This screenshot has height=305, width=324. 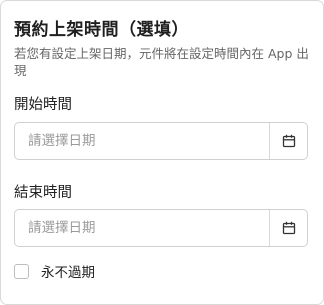 I want to click on start-date-calendar-button, so click(x=288, y=141).